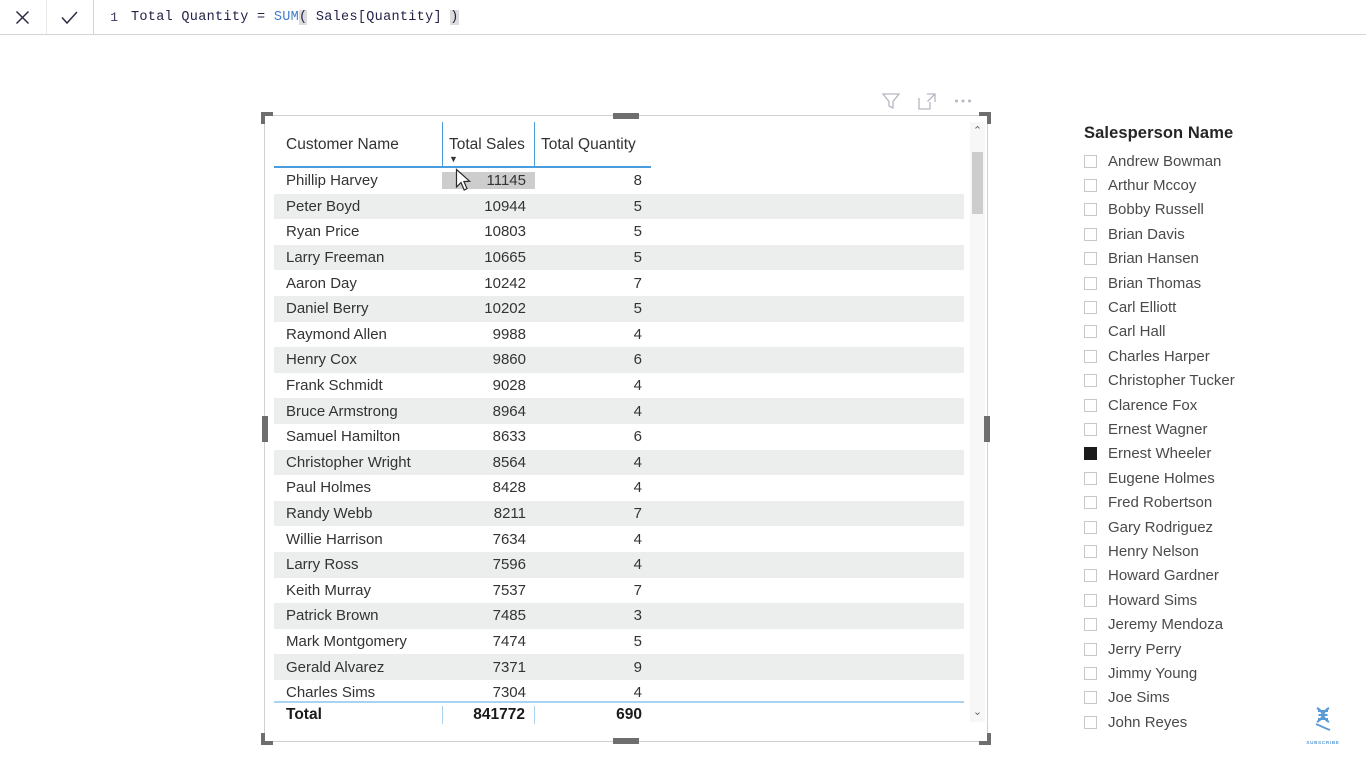 The width and height of the screenshot is (1366, 768). Describe the element at coordinates (1219, 527) in the screenshot. I see `slicer-item: Gary Rodriguez` at that location.